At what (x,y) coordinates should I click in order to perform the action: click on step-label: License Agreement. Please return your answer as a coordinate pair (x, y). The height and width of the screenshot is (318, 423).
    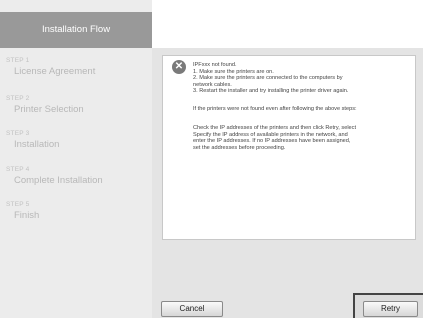
    Looking at the image, I should click on (55, 71).